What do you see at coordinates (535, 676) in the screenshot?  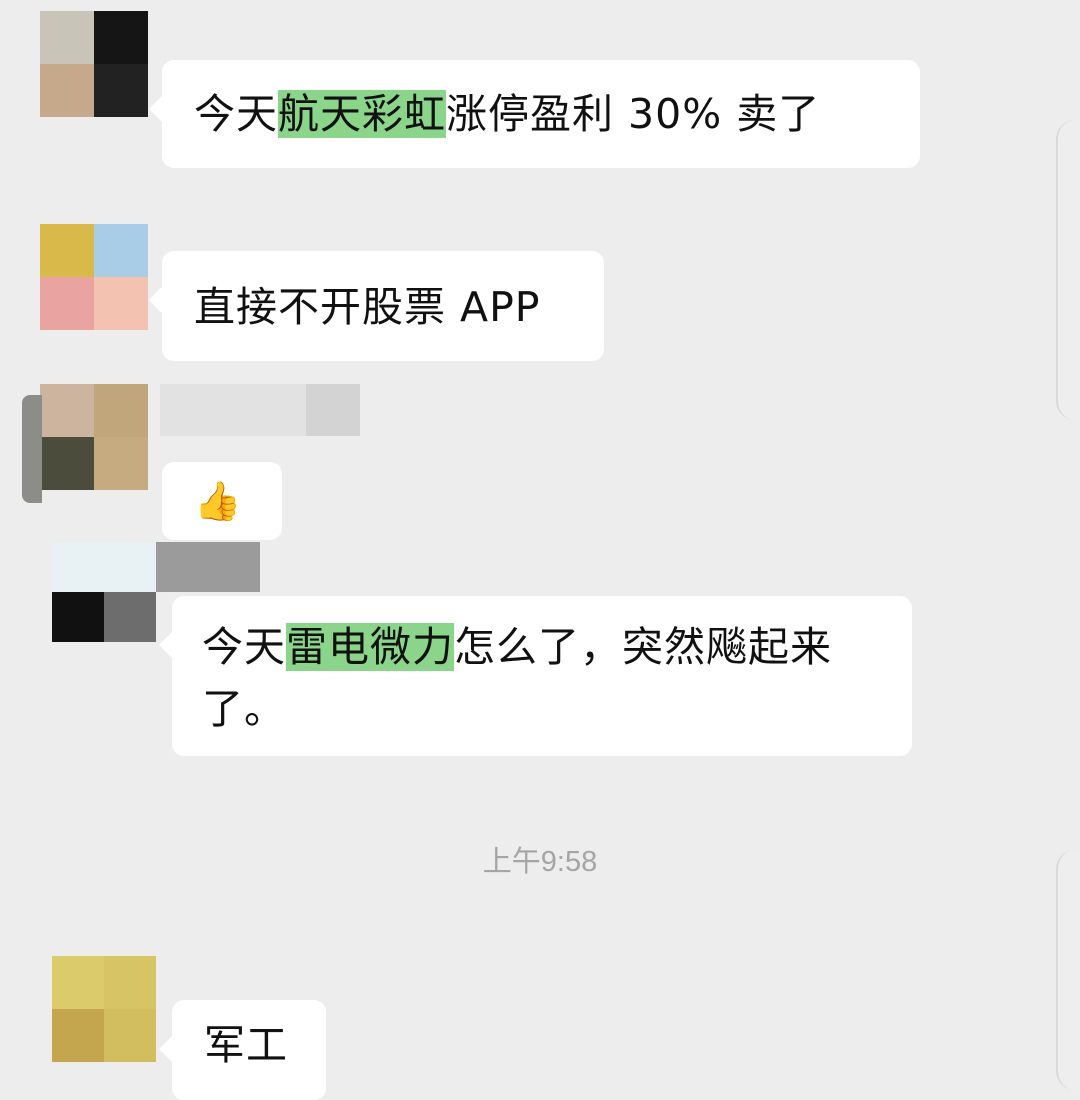 I see `message-bubble: 今天雷电微力怎么了，突然飚起来 了。` at bounding box center [535, 676].